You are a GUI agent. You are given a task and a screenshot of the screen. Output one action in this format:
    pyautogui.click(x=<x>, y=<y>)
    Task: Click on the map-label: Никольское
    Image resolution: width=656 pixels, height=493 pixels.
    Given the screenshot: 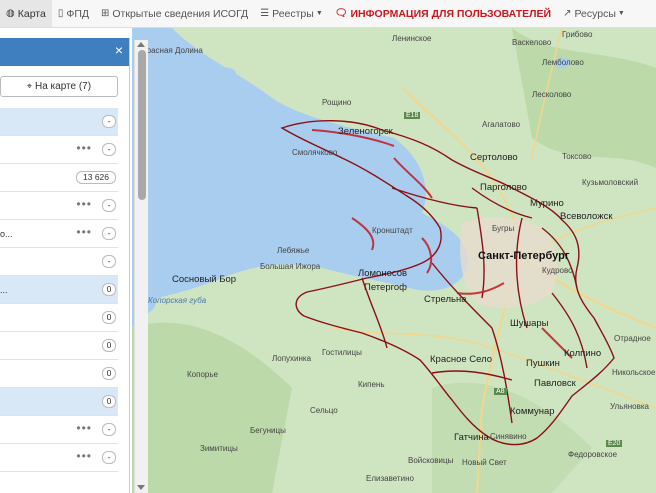 What is the action you would take?
    pyautogui.click(x=634, y=372)
    